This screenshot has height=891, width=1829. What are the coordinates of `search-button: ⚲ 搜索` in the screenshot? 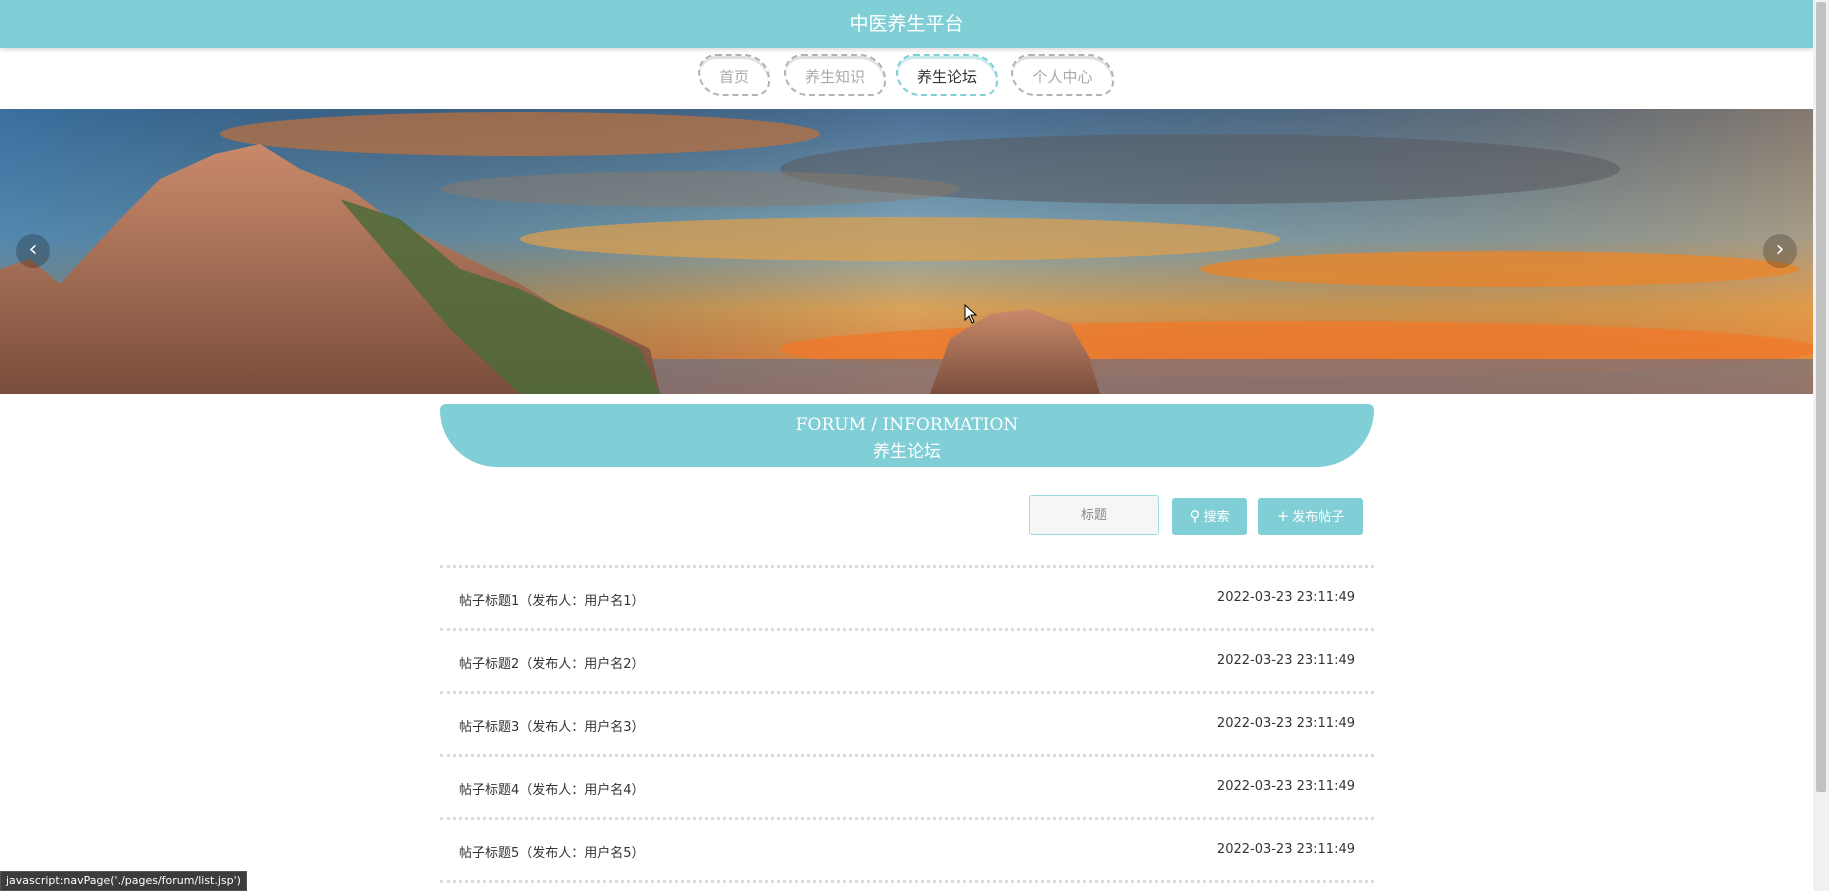 It's located at (1209, 516).